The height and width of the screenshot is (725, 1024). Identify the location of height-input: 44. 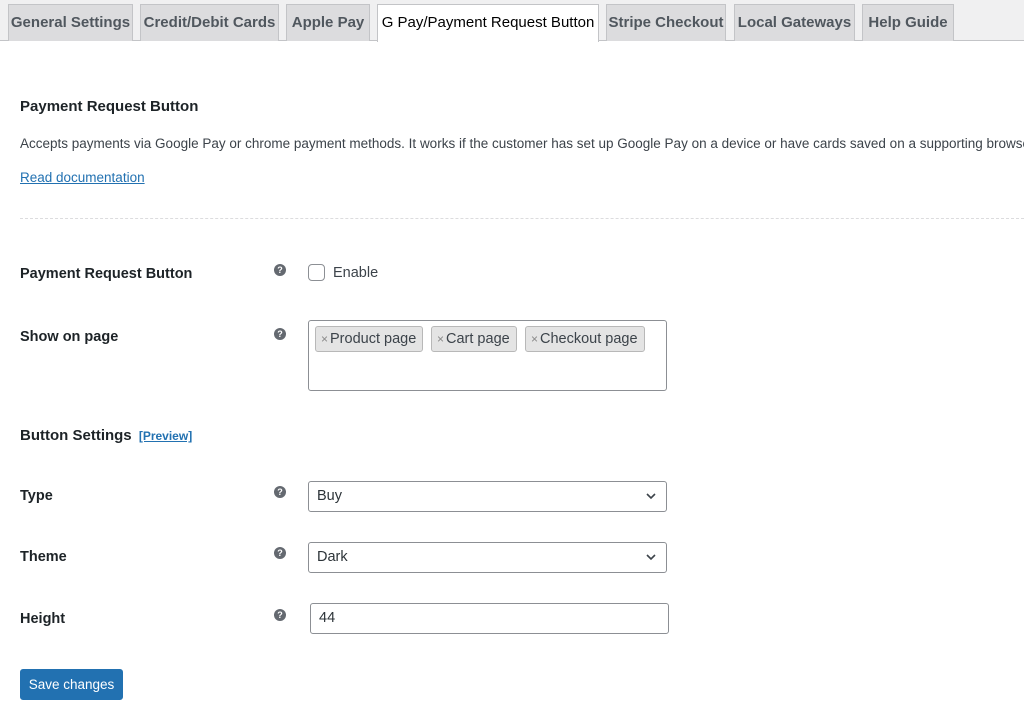
(489, 618).